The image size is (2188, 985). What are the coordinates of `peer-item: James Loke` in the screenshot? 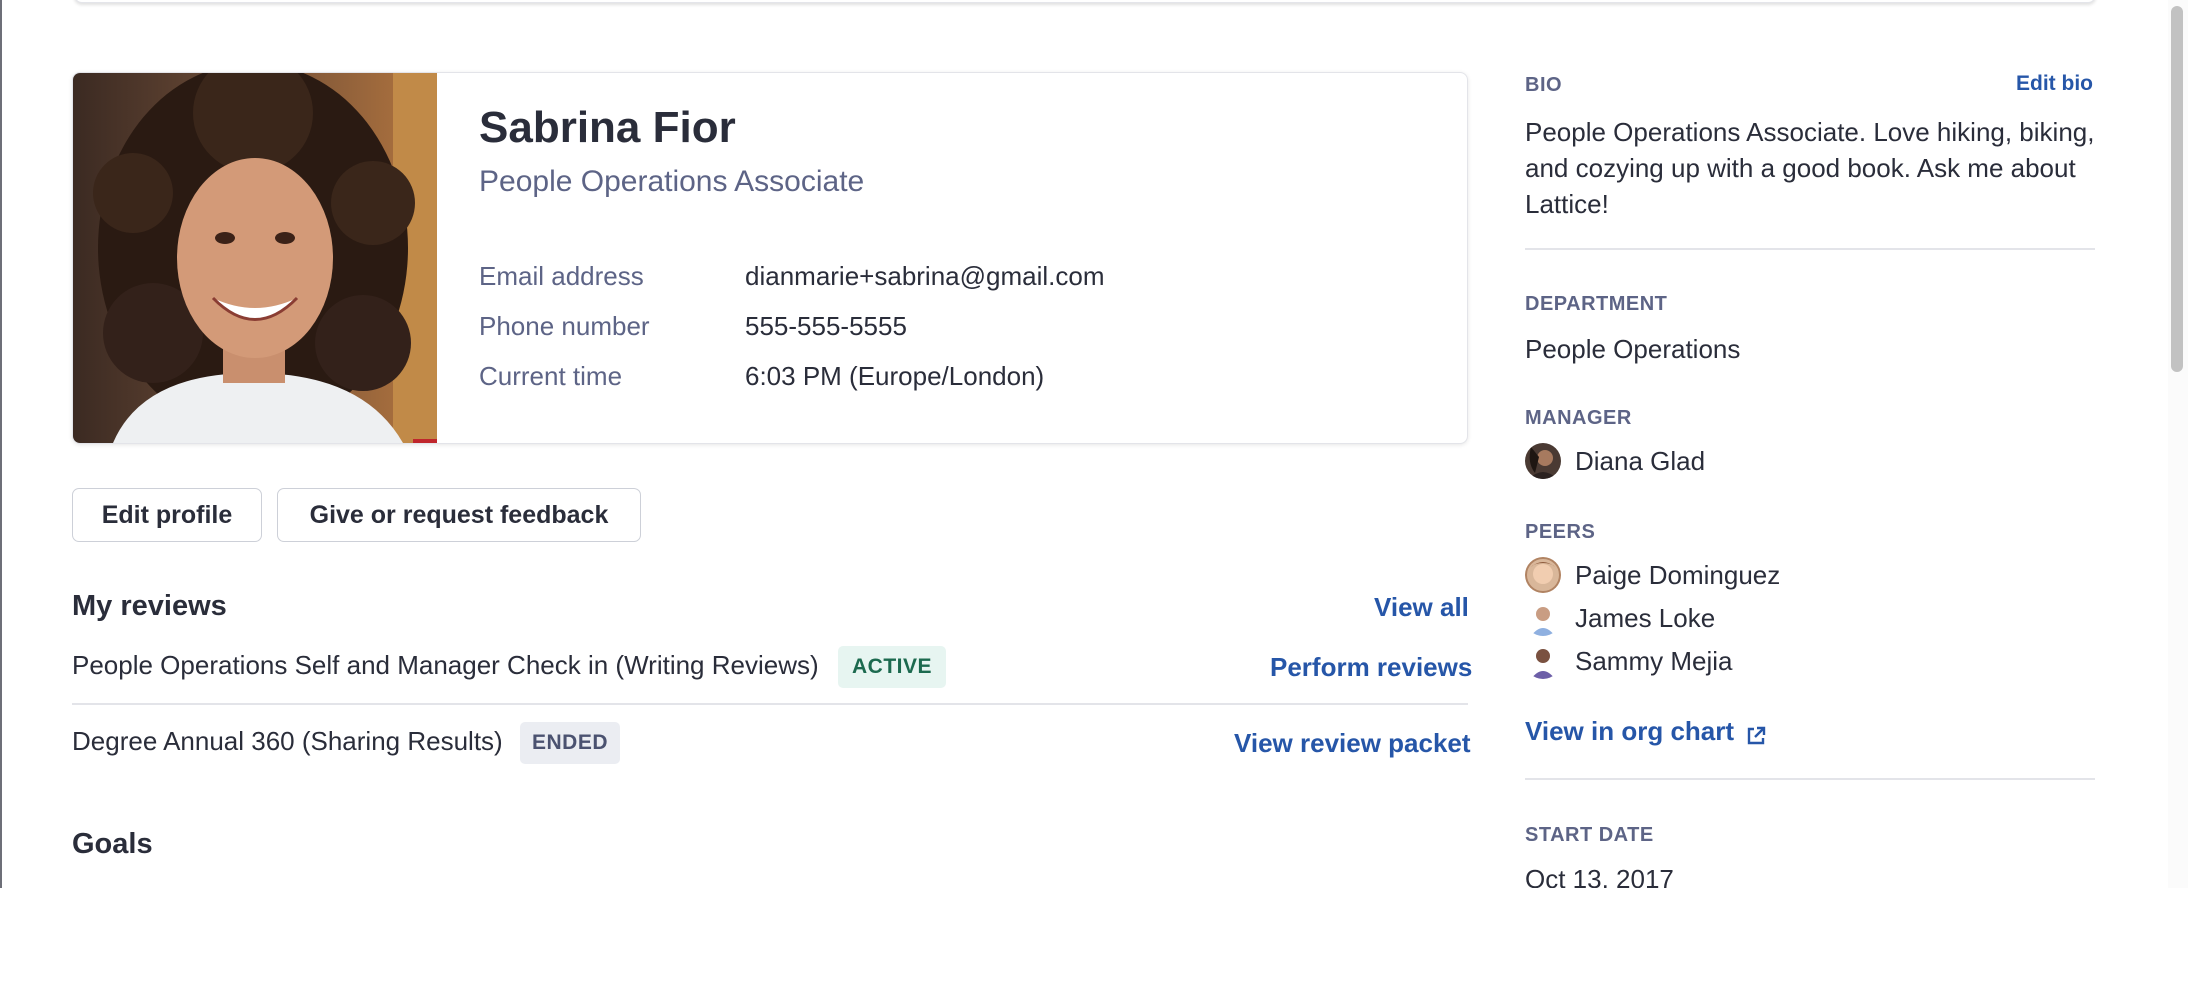 It's located at (1620, 618).